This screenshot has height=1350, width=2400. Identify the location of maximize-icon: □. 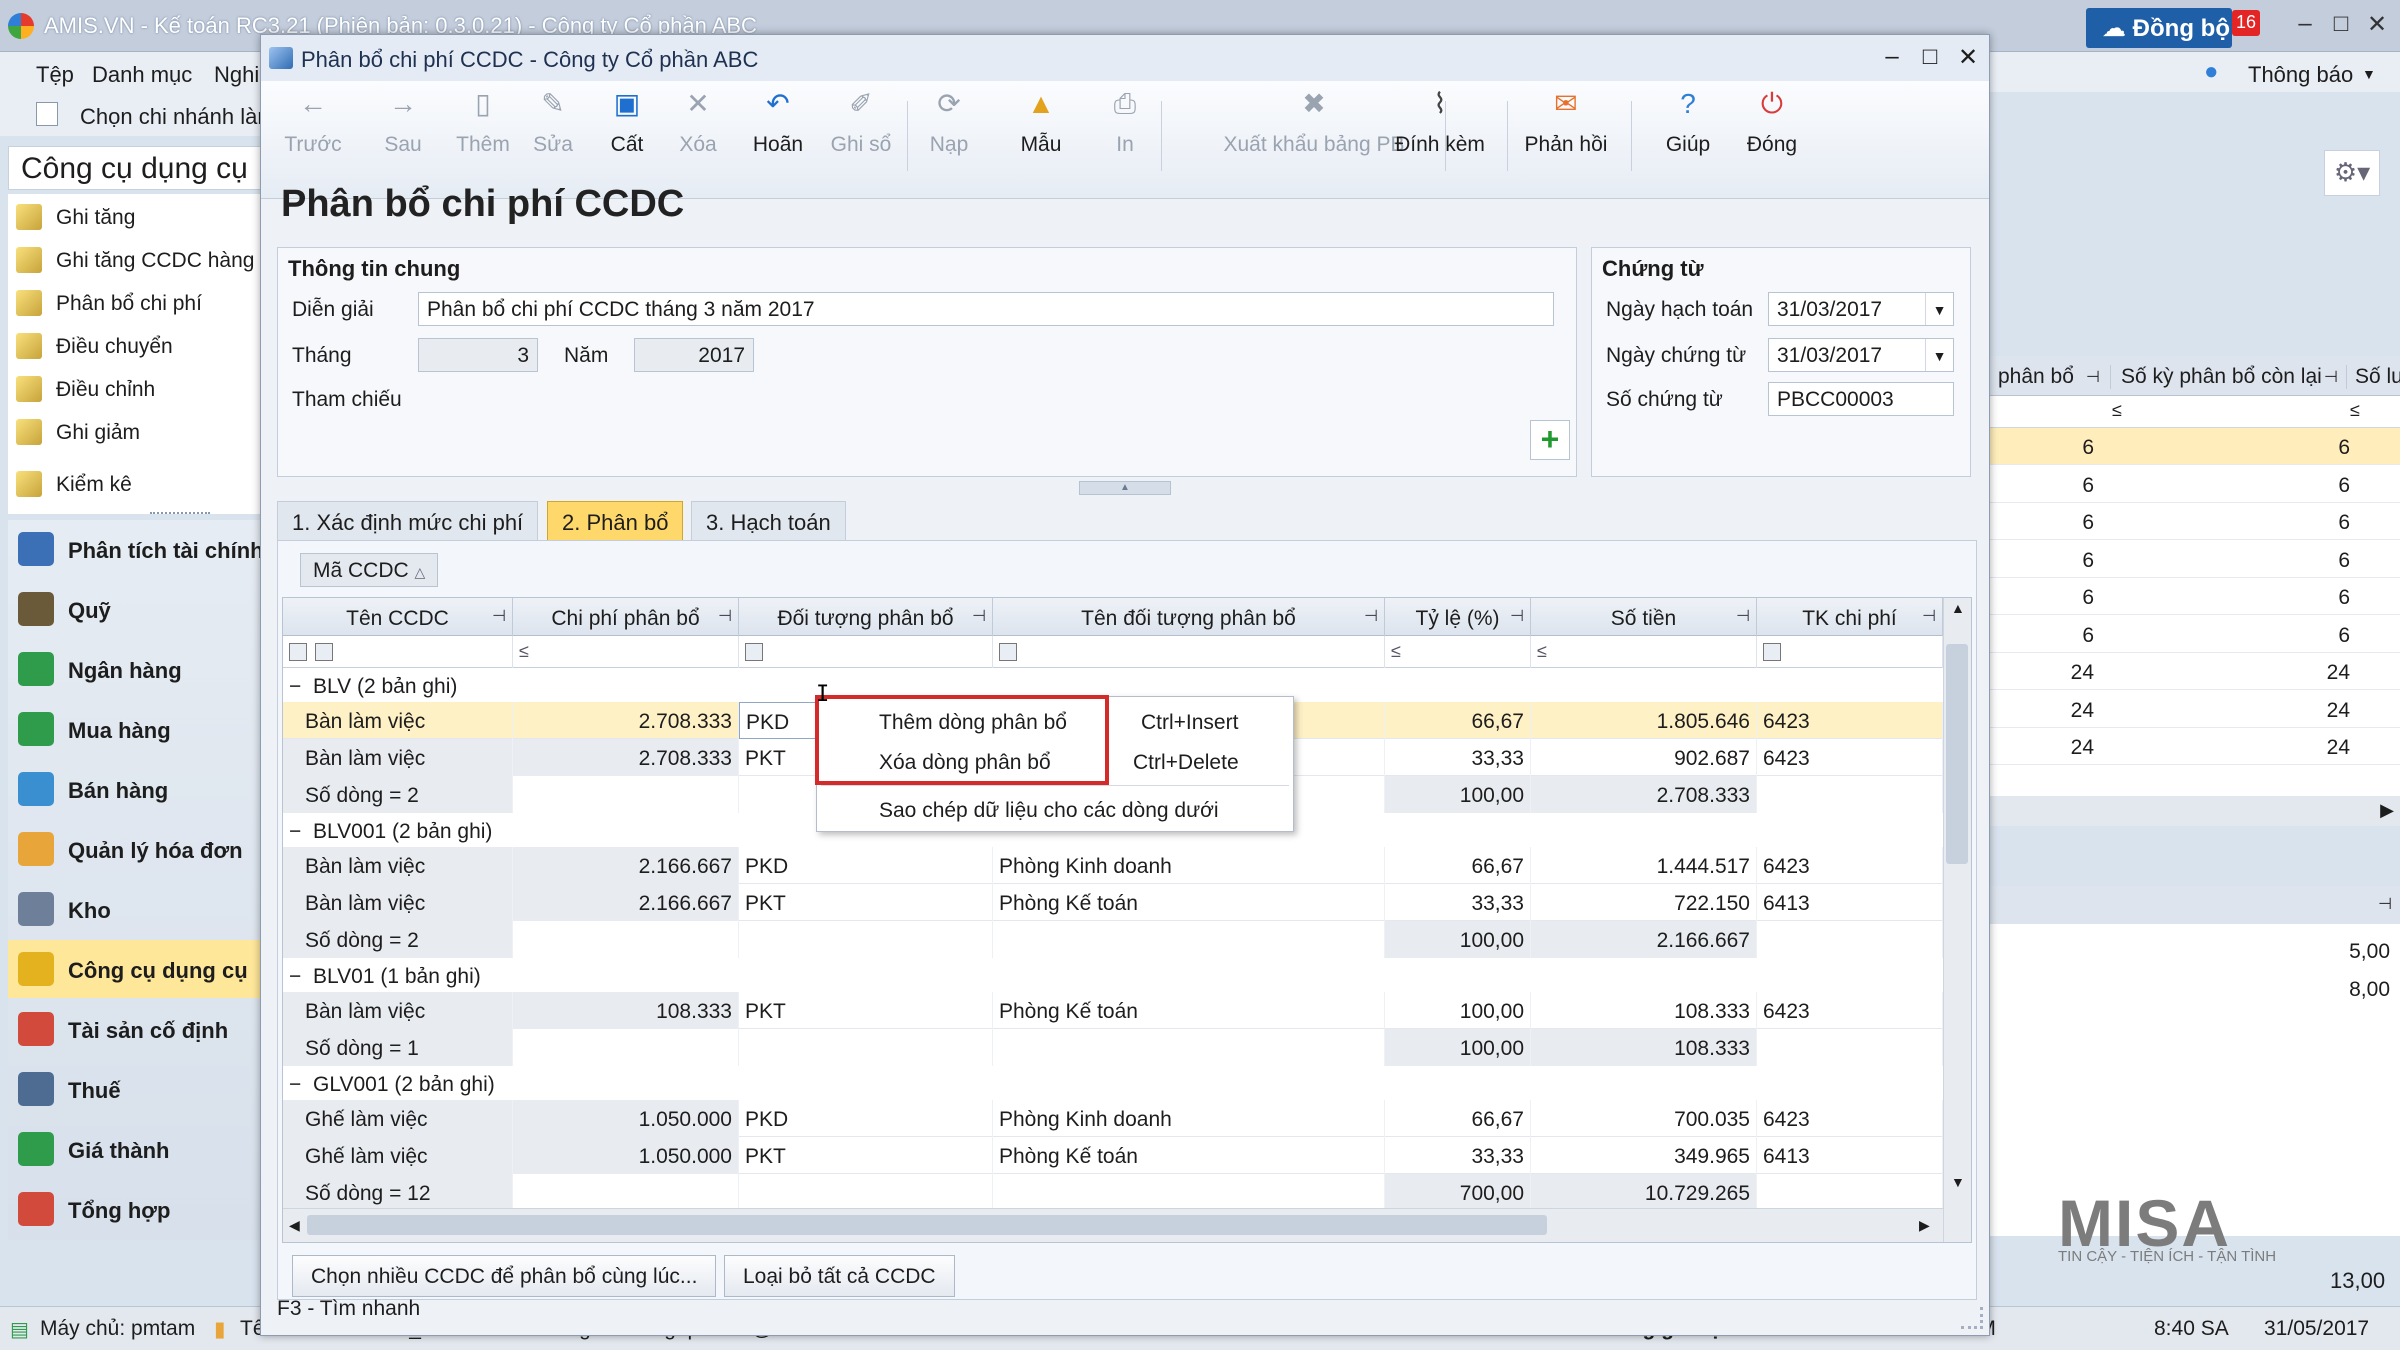
(2341, 25).